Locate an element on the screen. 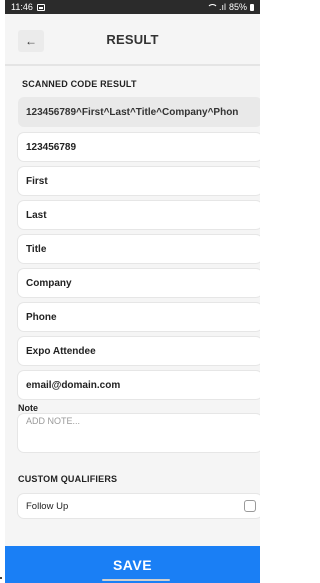 This screenshot has height=583, width=320. save-label: SAVE is located at coordinates (132, 564).